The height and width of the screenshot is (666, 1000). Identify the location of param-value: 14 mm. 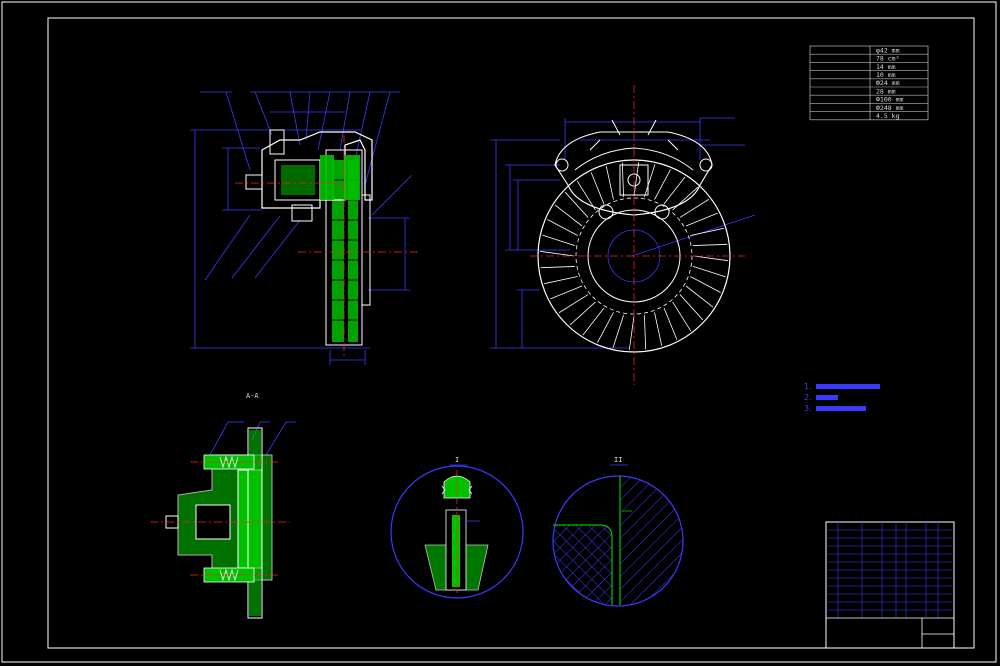
(886, 67).